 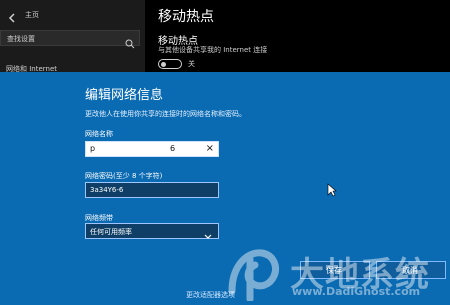 What do you see at coordinates (173, 148) in the screenshot?
I see `network-name-value-mid: 6` at bounding box center [173, 148].